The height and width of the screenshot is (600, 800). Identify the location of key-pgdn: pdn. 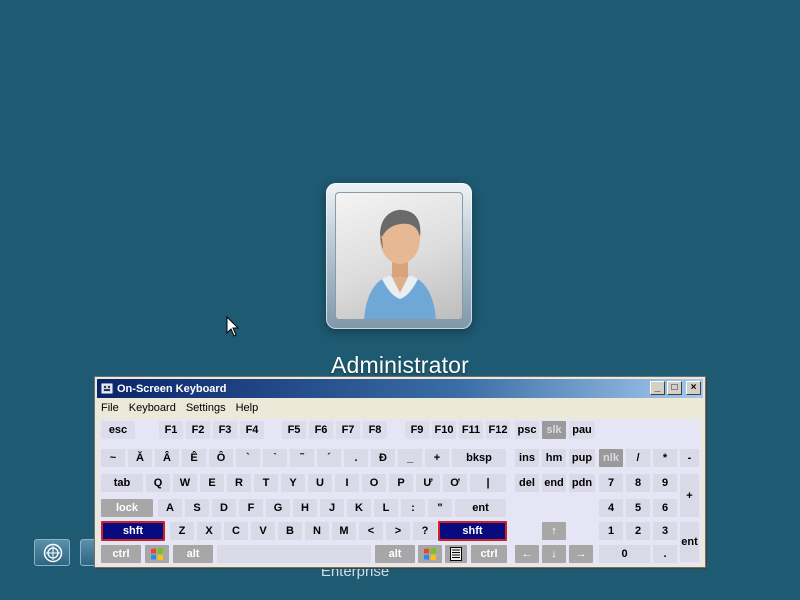
(582, 483).